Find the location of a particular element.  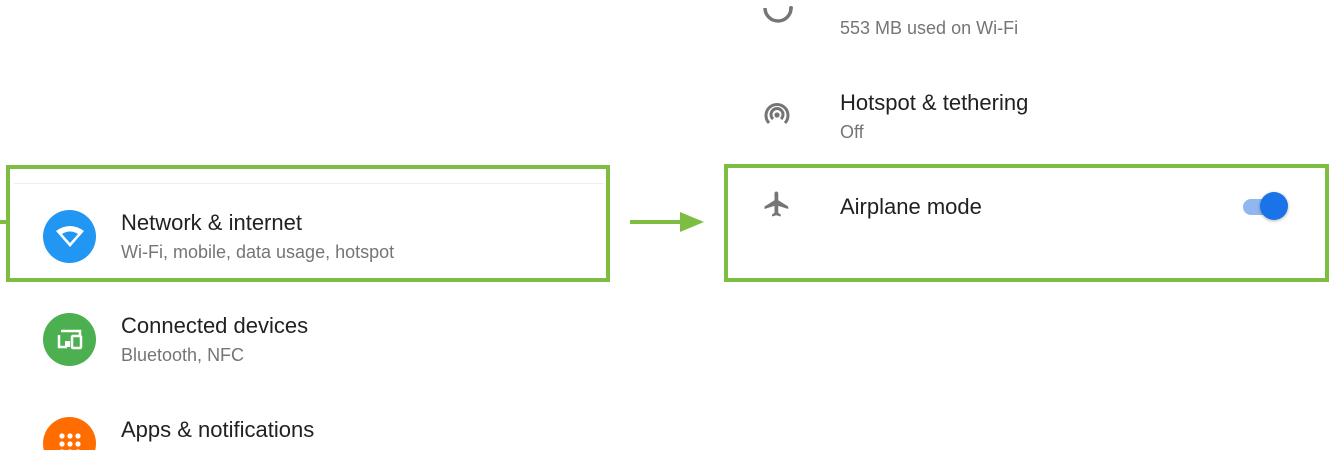

apps-icon is located at coordinates (69, 433).